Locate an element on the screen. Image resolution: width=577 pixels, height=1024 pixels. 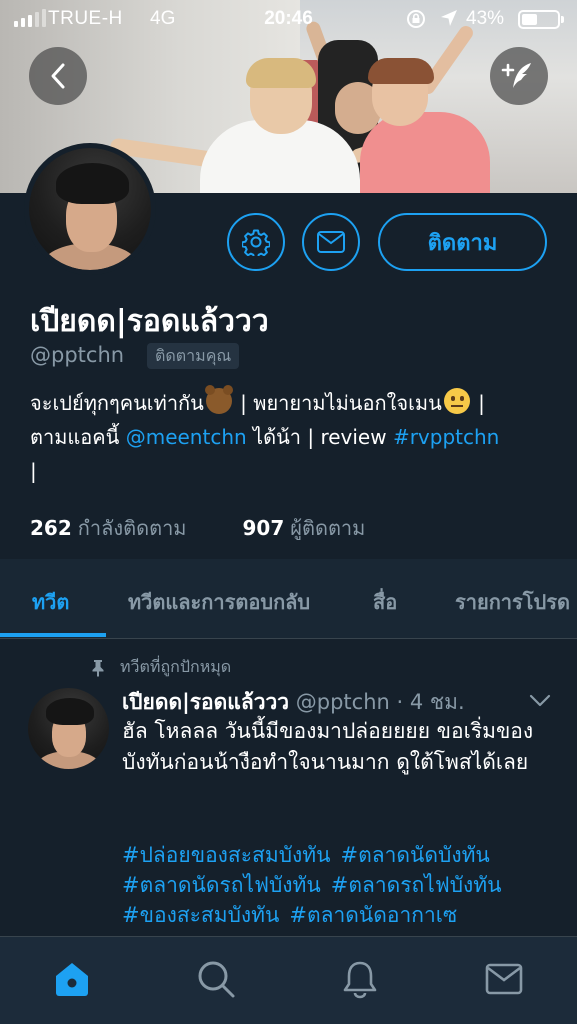
following-link: 262 กำลังติดตาม is located at coordinates (108, 528).